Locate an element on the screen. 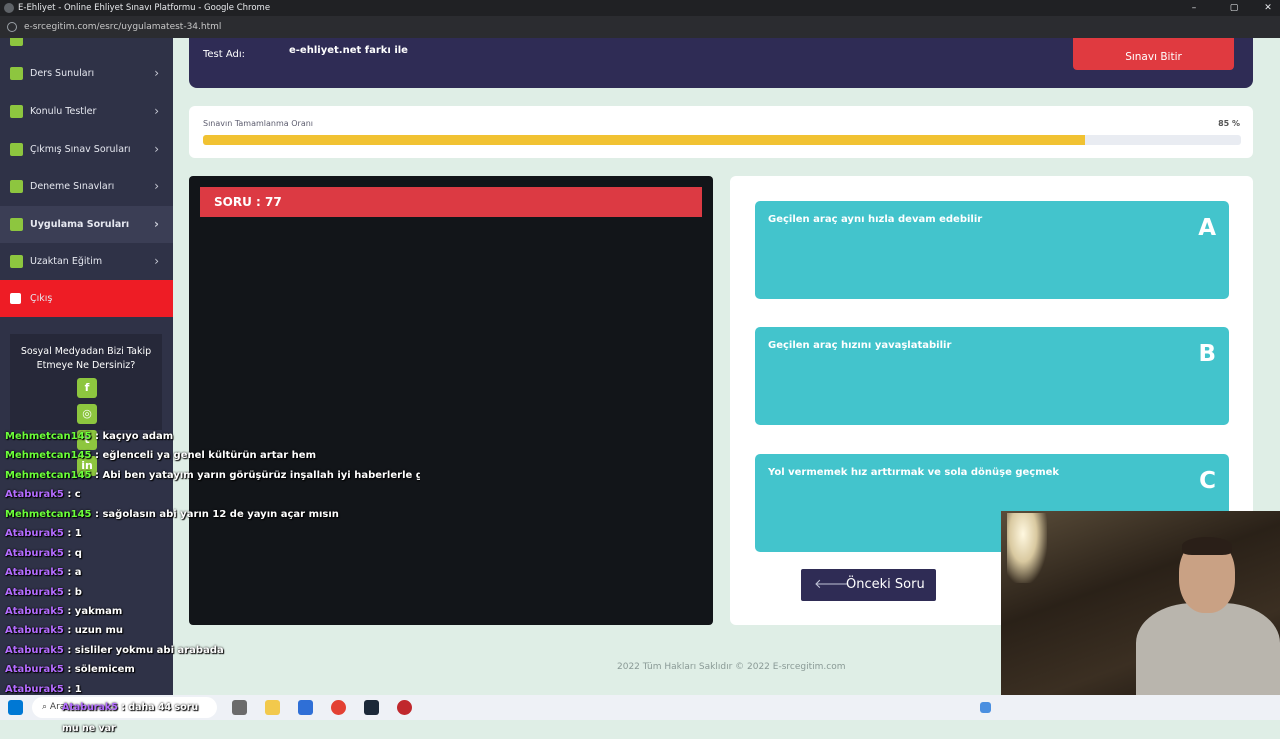  finish-exam-button: Sınavı Bitir is located at coordinates (1153, 54).